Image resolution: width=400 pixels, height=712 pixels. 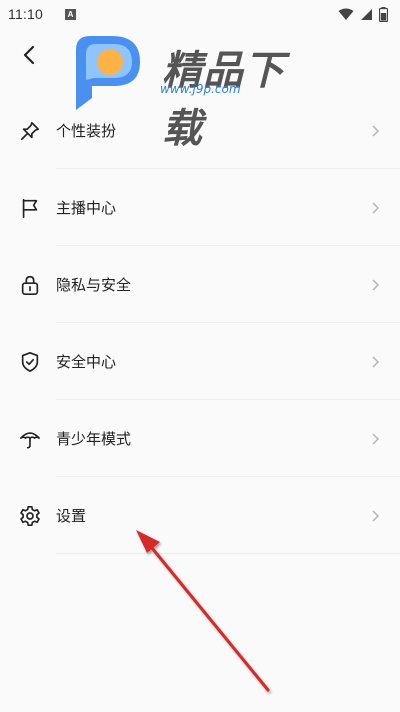 What do you see at coordinates (71, 516) in the screenshot?
I see `menu-item-label: 设置` at bounding box center [71, 516].